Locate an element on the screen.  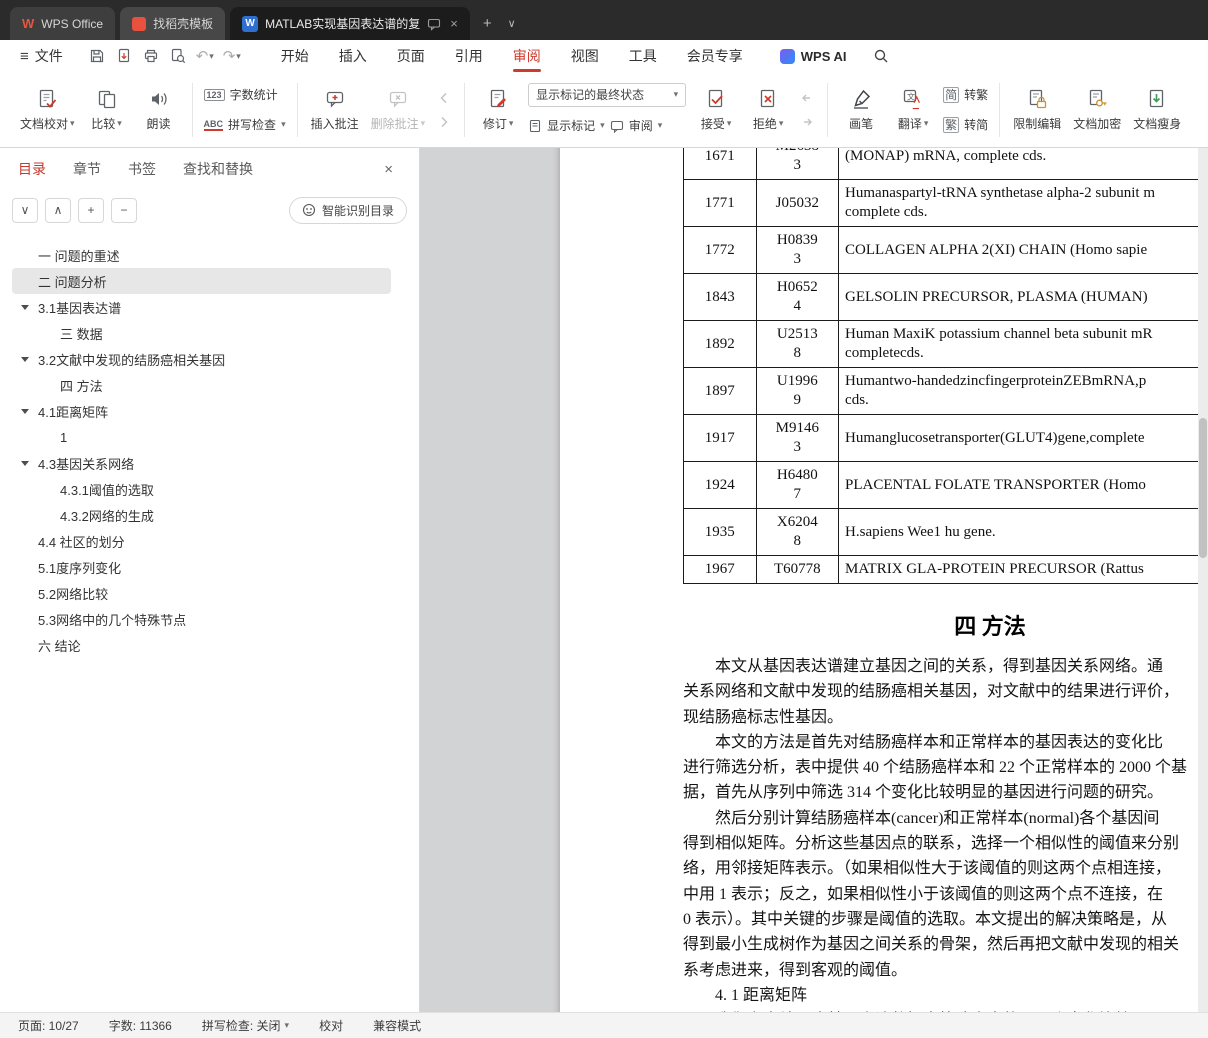
close-tab-icon: × is located at coordinates (454, 23).